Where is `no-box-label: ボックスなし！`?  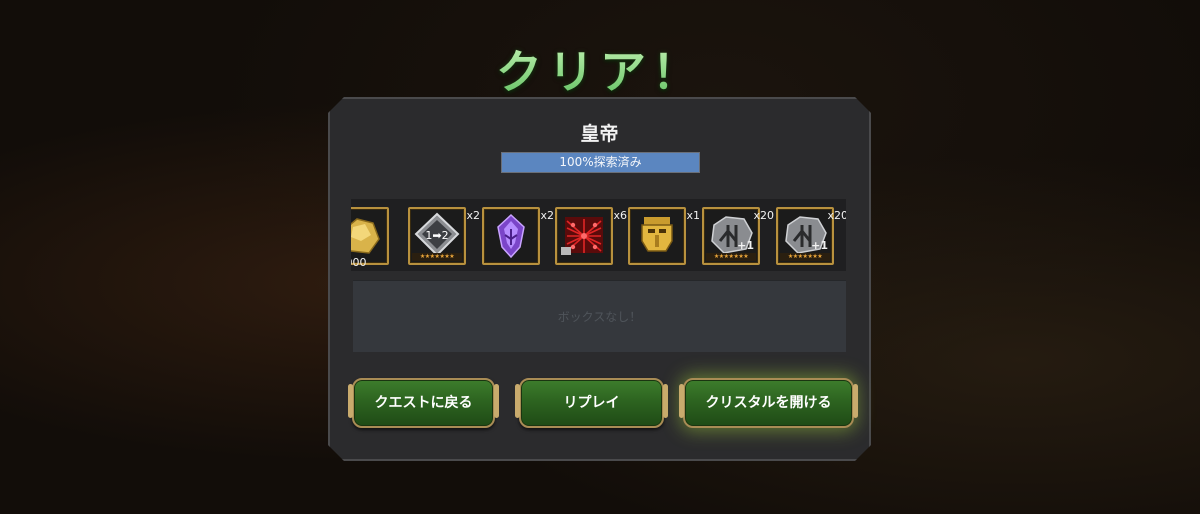 no-box-label: ボックスなし！ is located at coordinates (599, 317).